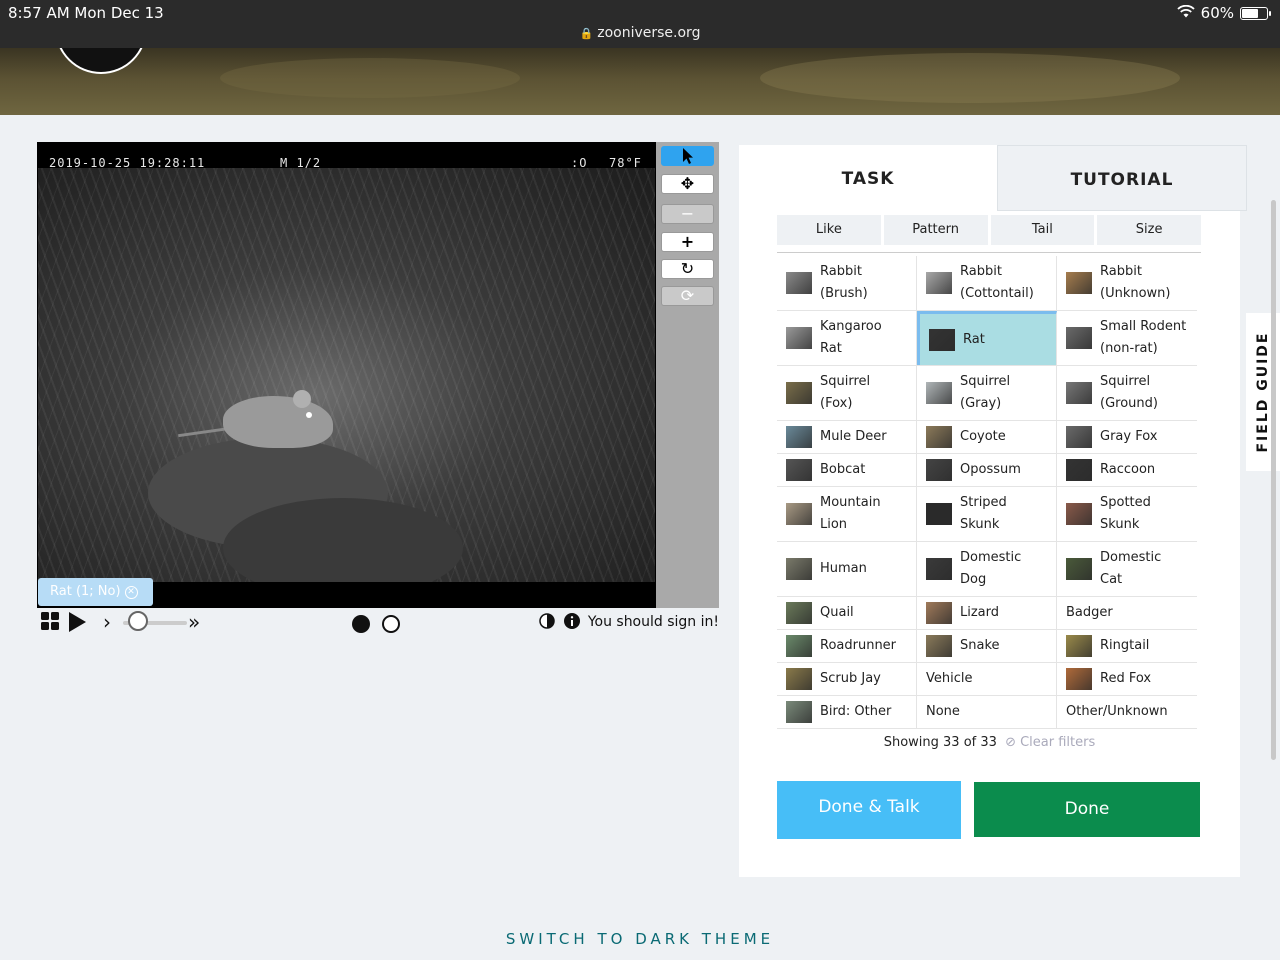 The height and width of the screenshot is (960, 1280). What do you see at coordinates (847, 338) in the screenshot?
I see `species-choice: Kangaroo Rat` at bounding box center [847, 338].